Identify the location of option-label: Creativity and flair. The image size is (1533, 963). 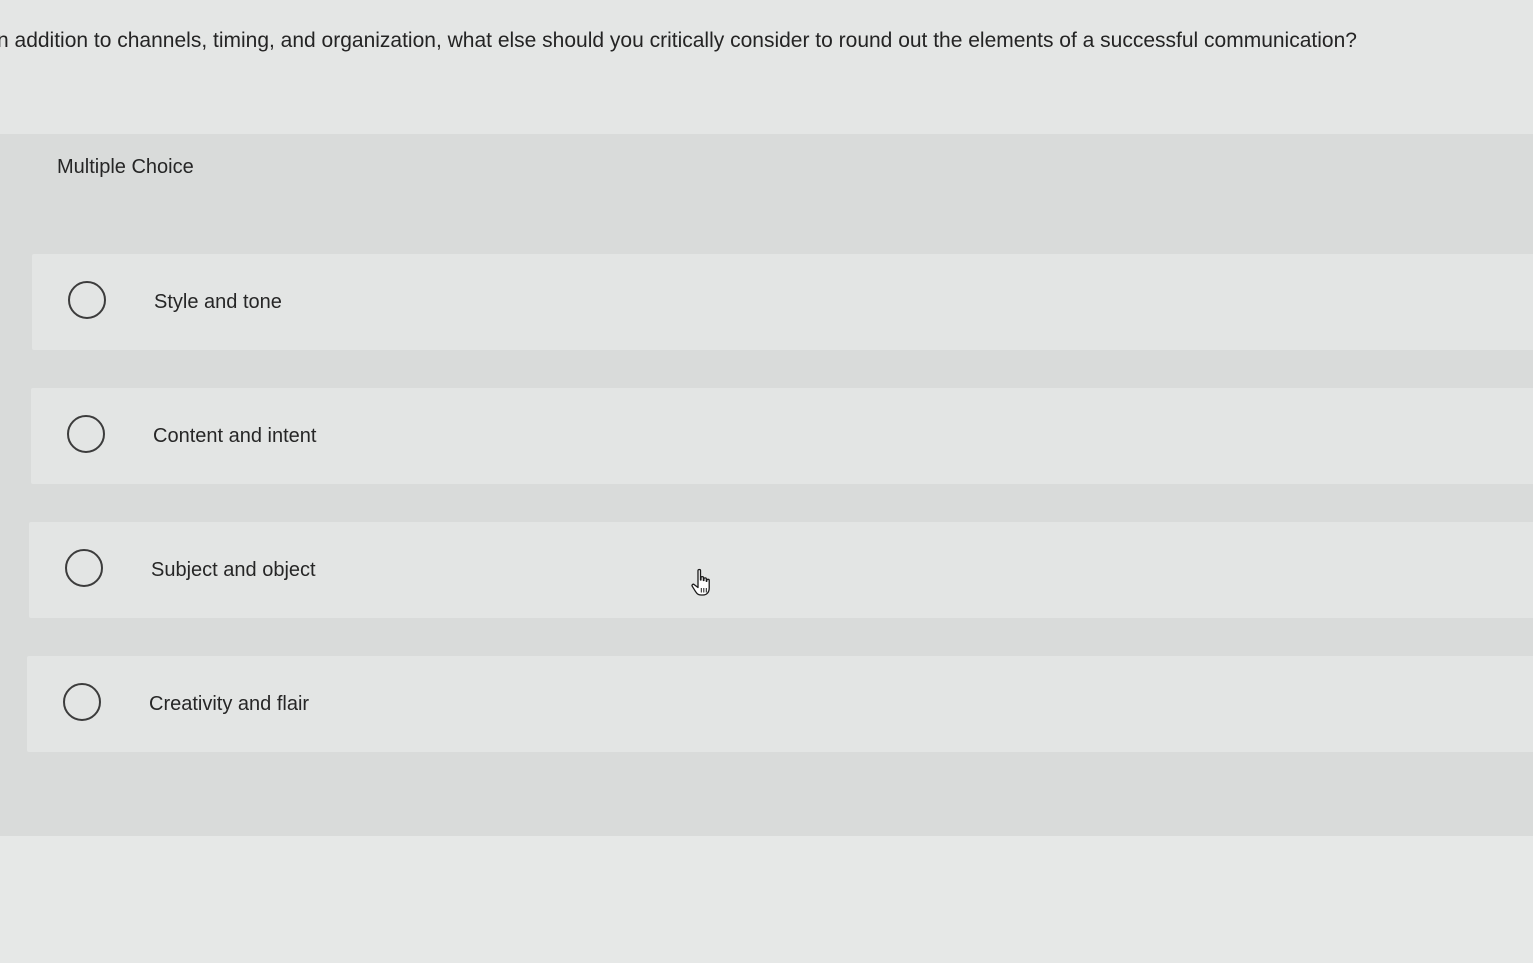
(229, 704).